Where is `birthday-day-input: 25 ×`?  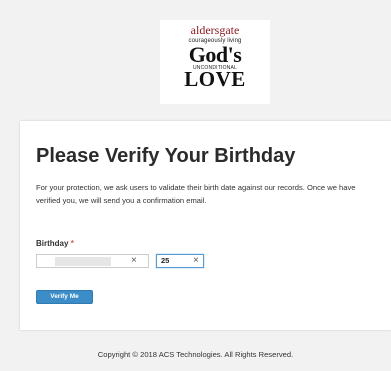 birthday-day-input: 25 × is located at coordinates (180, 261).